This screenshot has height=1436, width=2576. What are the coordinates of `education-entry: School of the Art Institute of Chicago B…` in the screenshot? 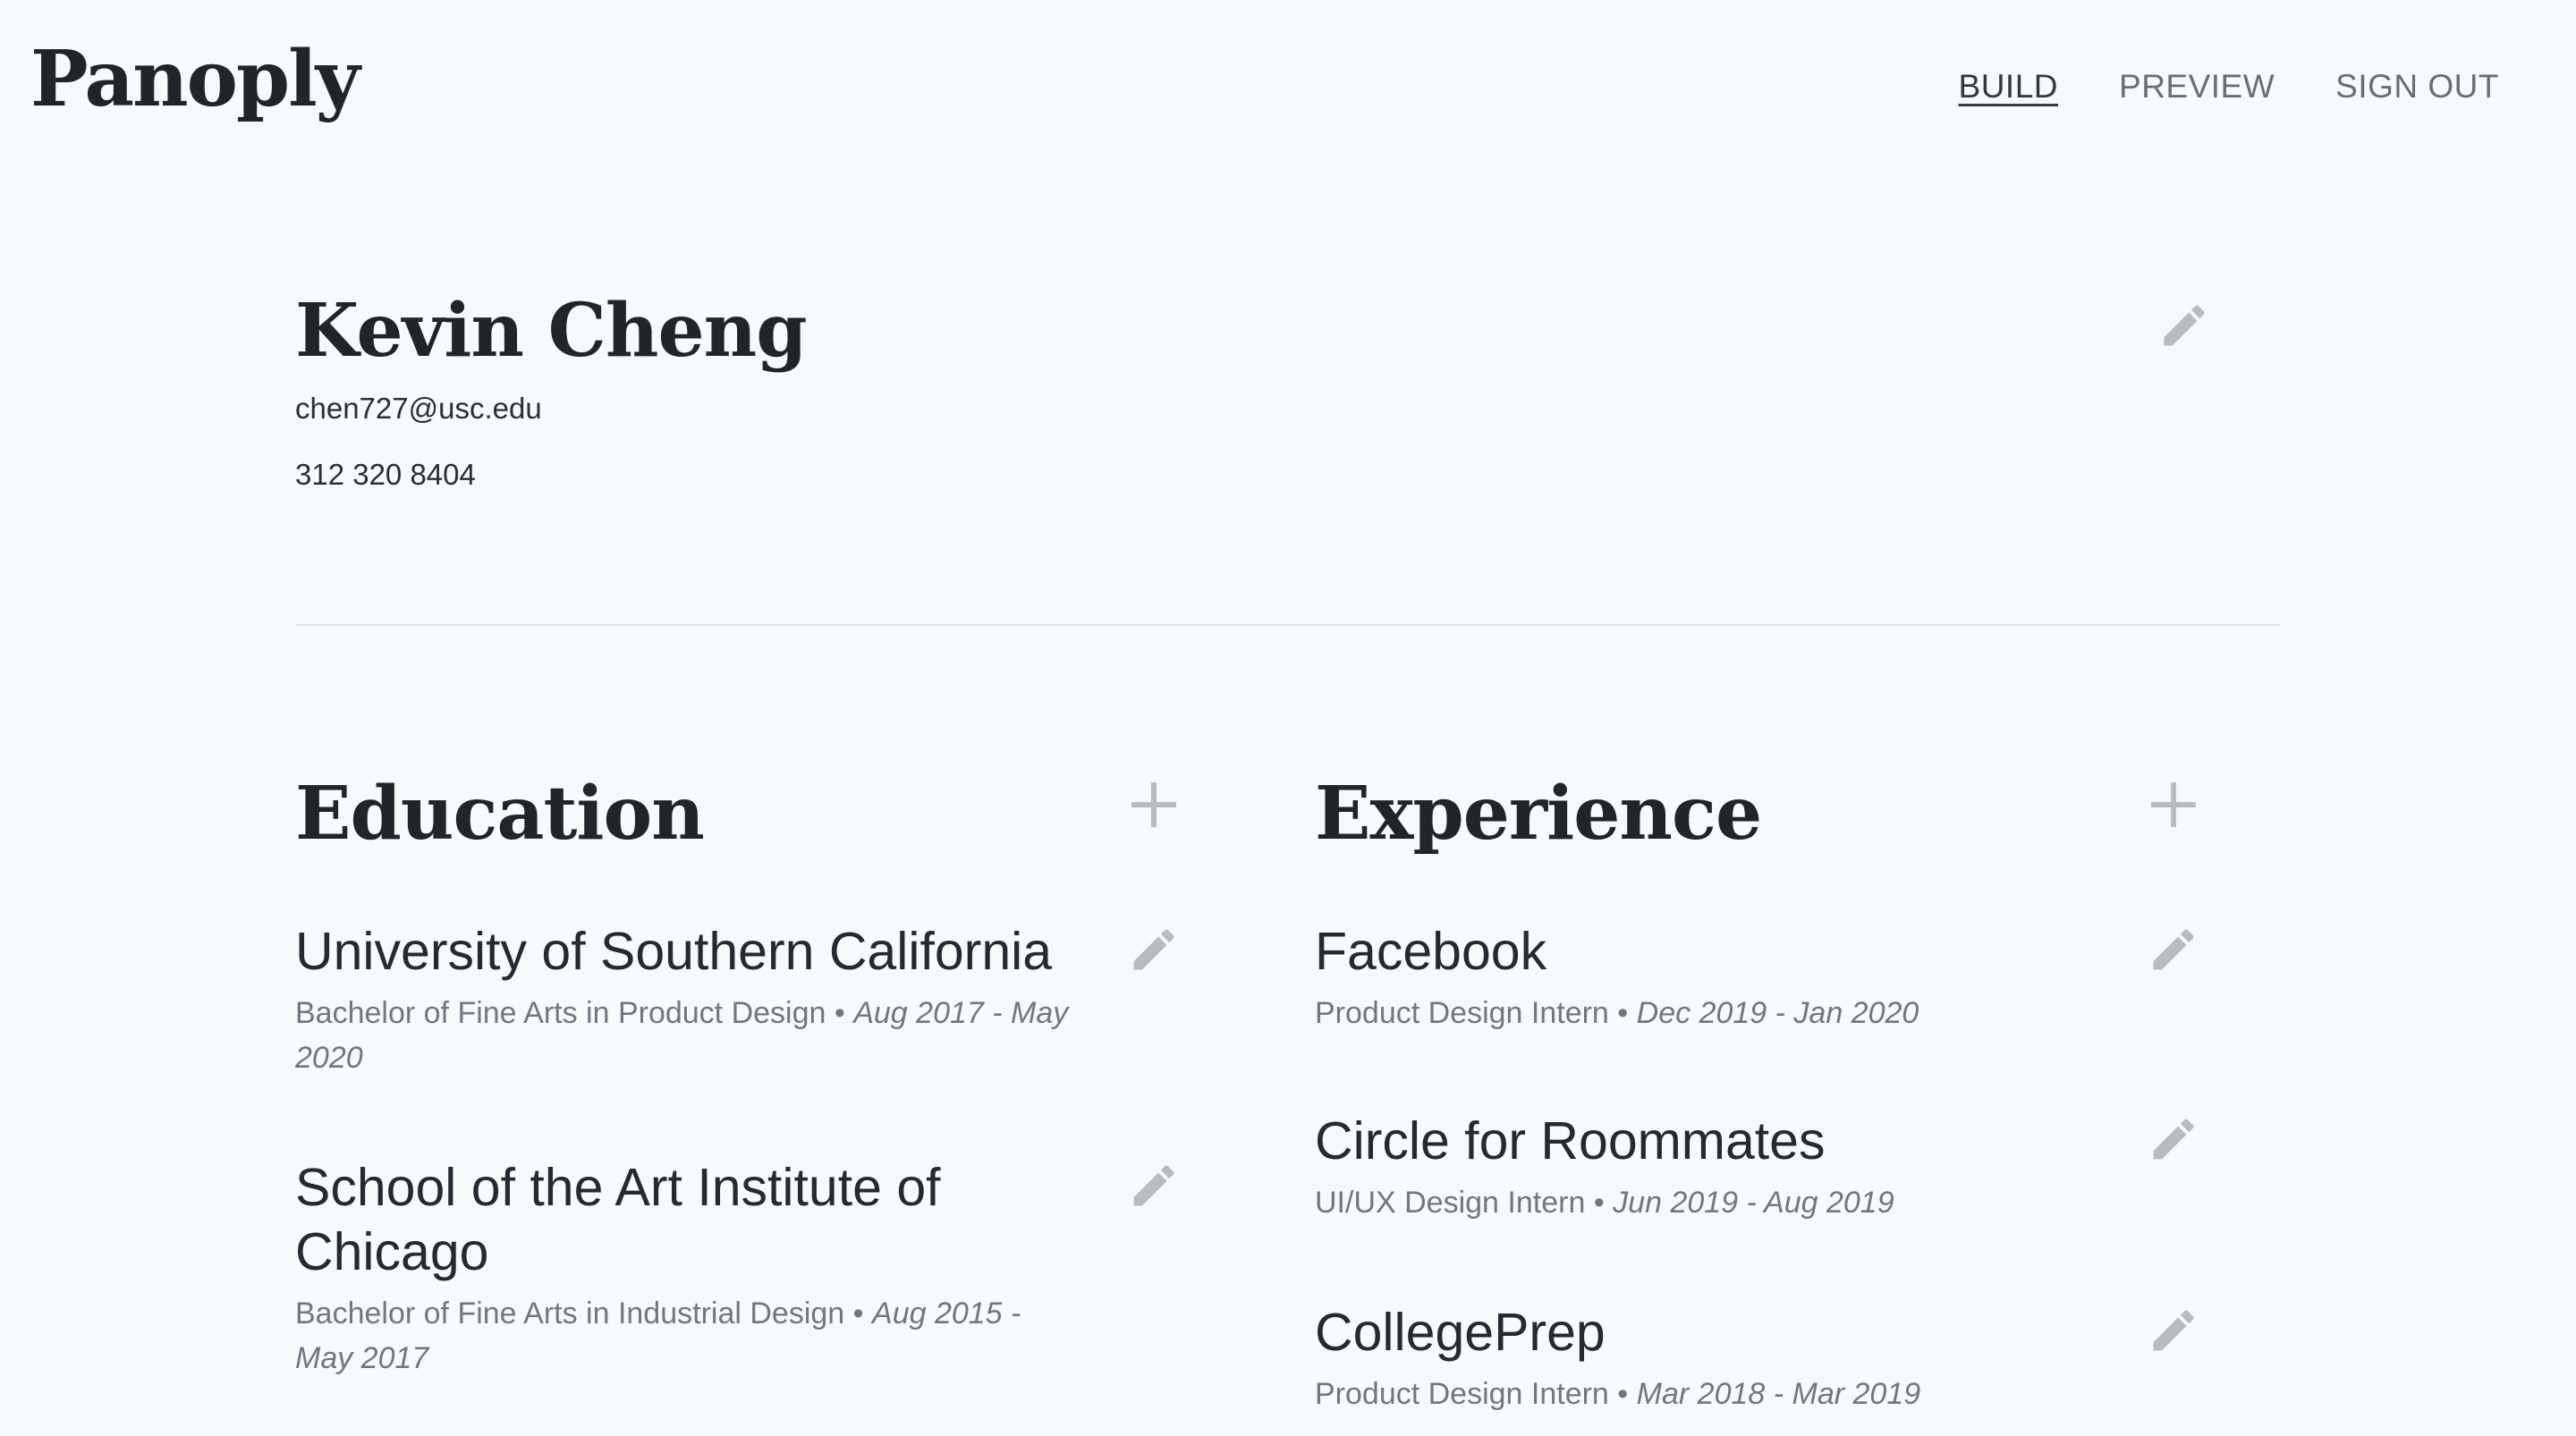 It's located at (747, 1268).